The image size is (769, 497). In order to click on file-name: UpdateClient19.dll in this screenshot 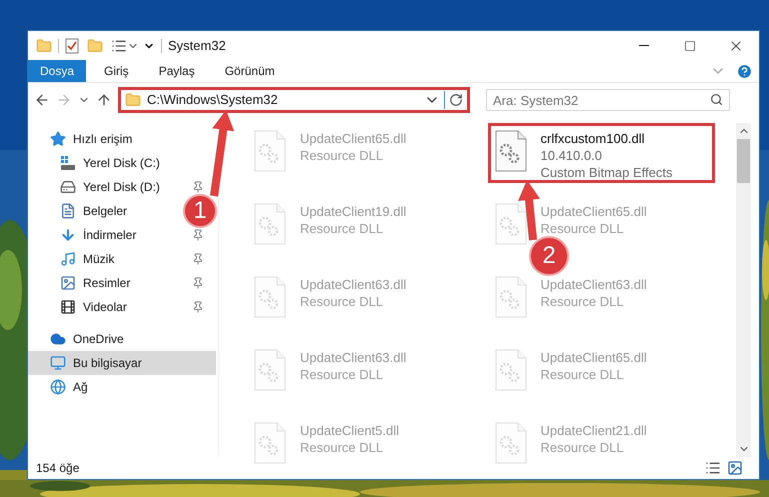, I will do `click(353, 211)`.